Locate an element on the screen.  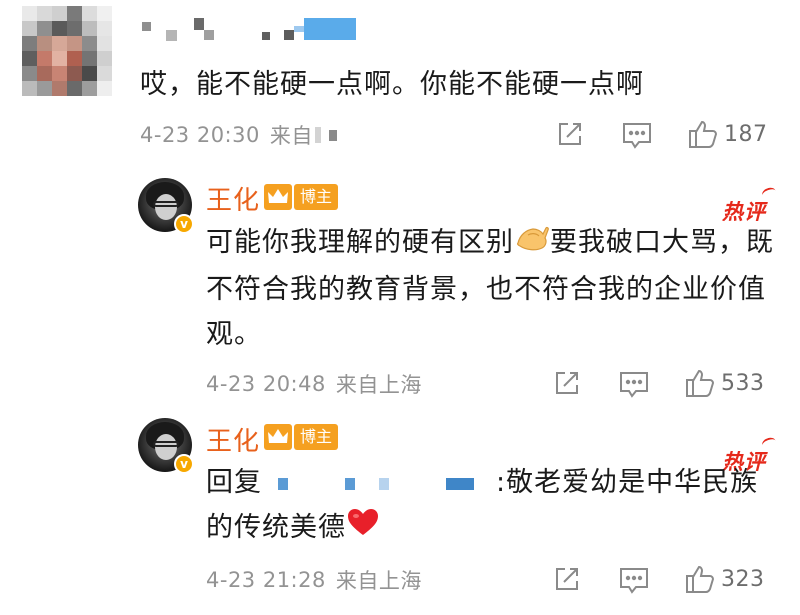
reply-text-part: :敬老爱幼是中华民族的传统美德 is located at coordinates (482, 505).